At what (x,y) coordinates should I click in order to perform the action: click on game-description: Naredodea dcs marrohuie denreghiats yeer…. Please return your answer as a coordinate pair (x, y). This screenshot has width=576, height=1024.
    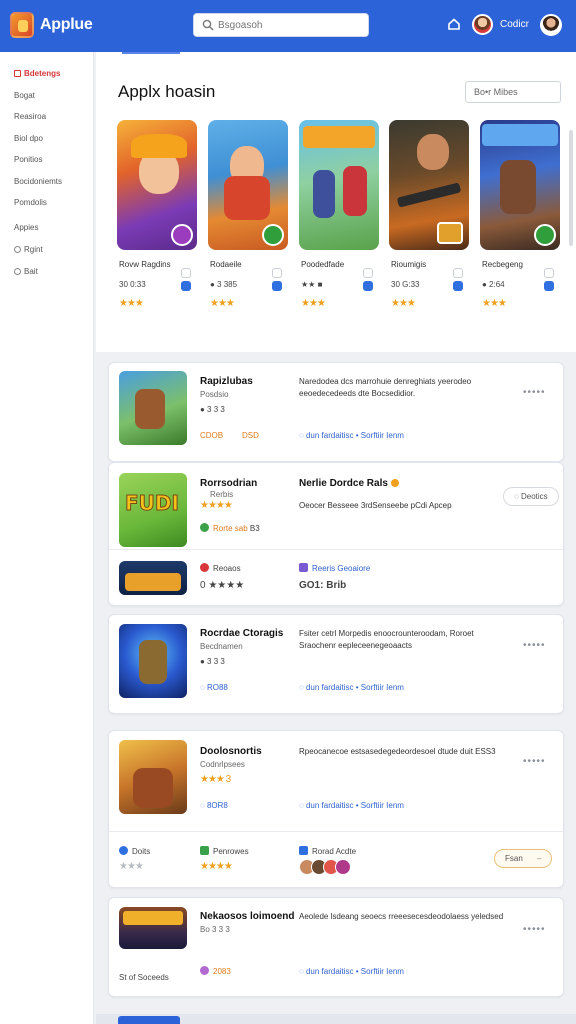
    Looking at the image, I should click on (385, 387).